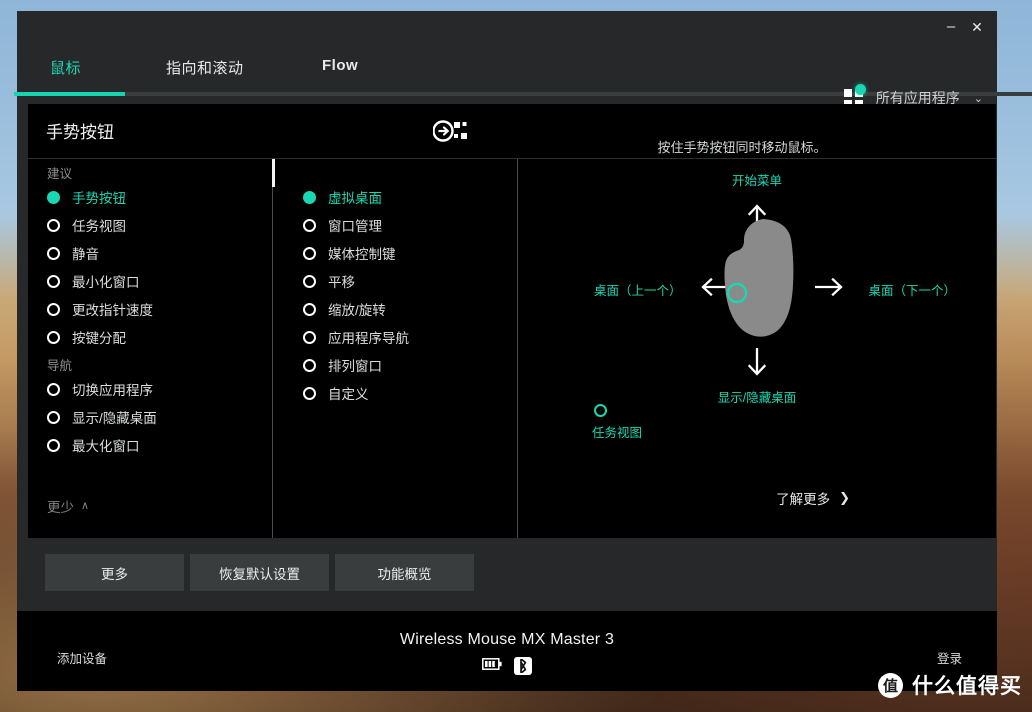 The image size is (1032, 712). What do you see at coordinates (60, 174) in the screenshot?
I see `group-label-suggested: 建议` at bounding box center [60, 174].